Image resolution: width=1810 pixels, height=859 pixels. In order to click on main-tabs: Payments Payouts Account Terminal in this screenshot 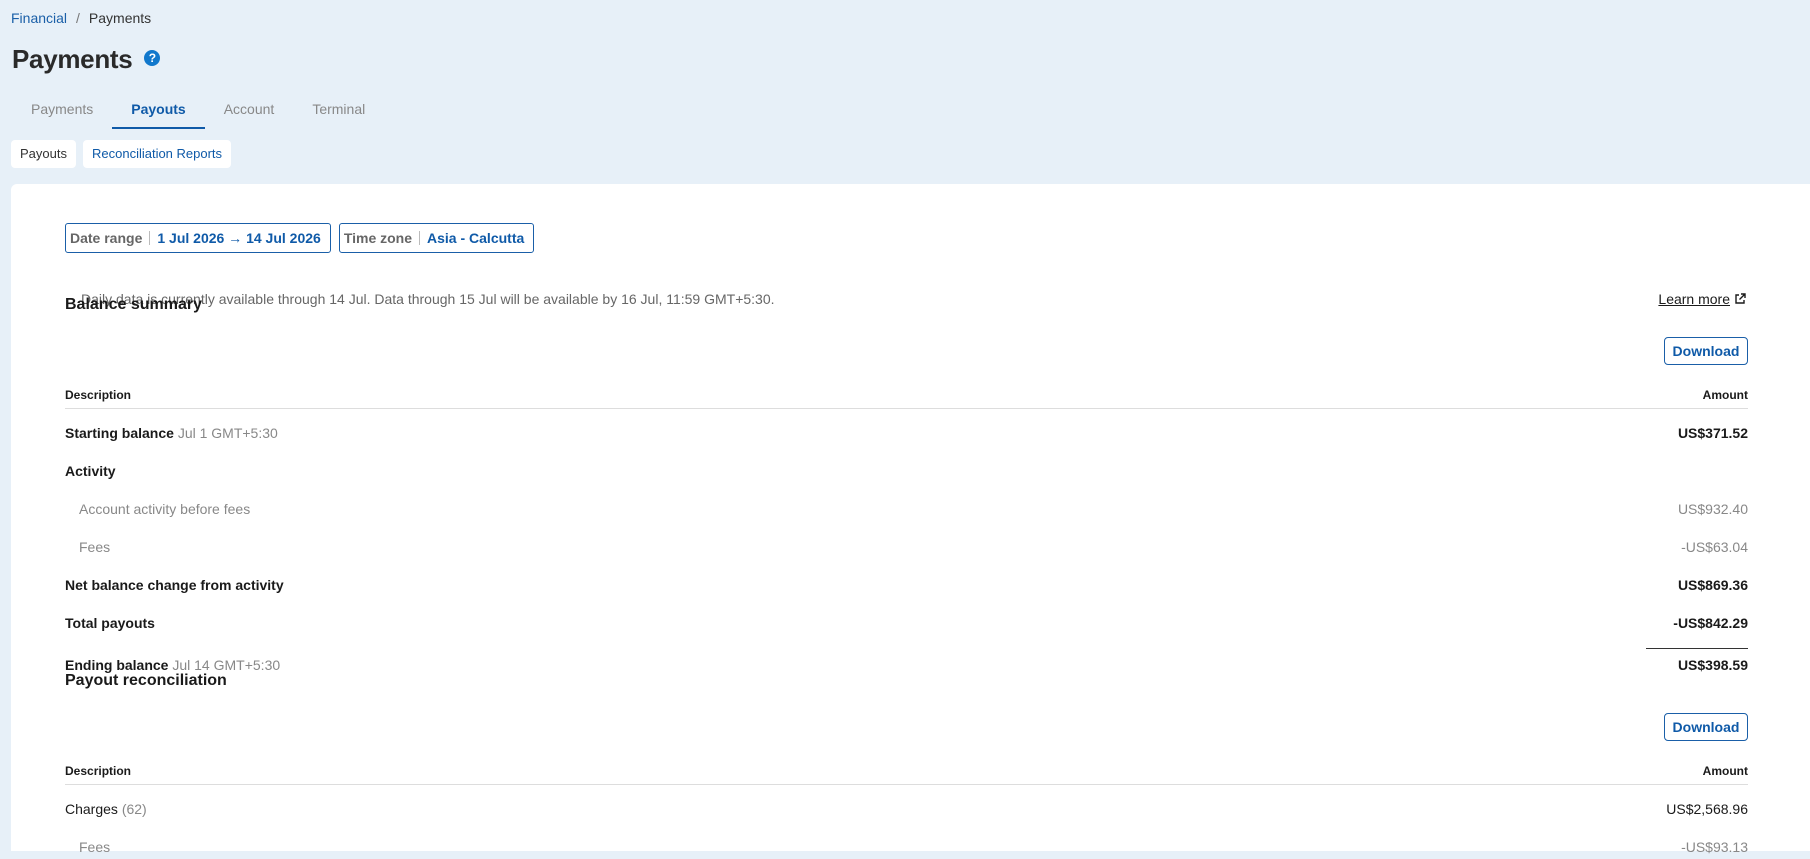, I will do `click(198, 110)`.